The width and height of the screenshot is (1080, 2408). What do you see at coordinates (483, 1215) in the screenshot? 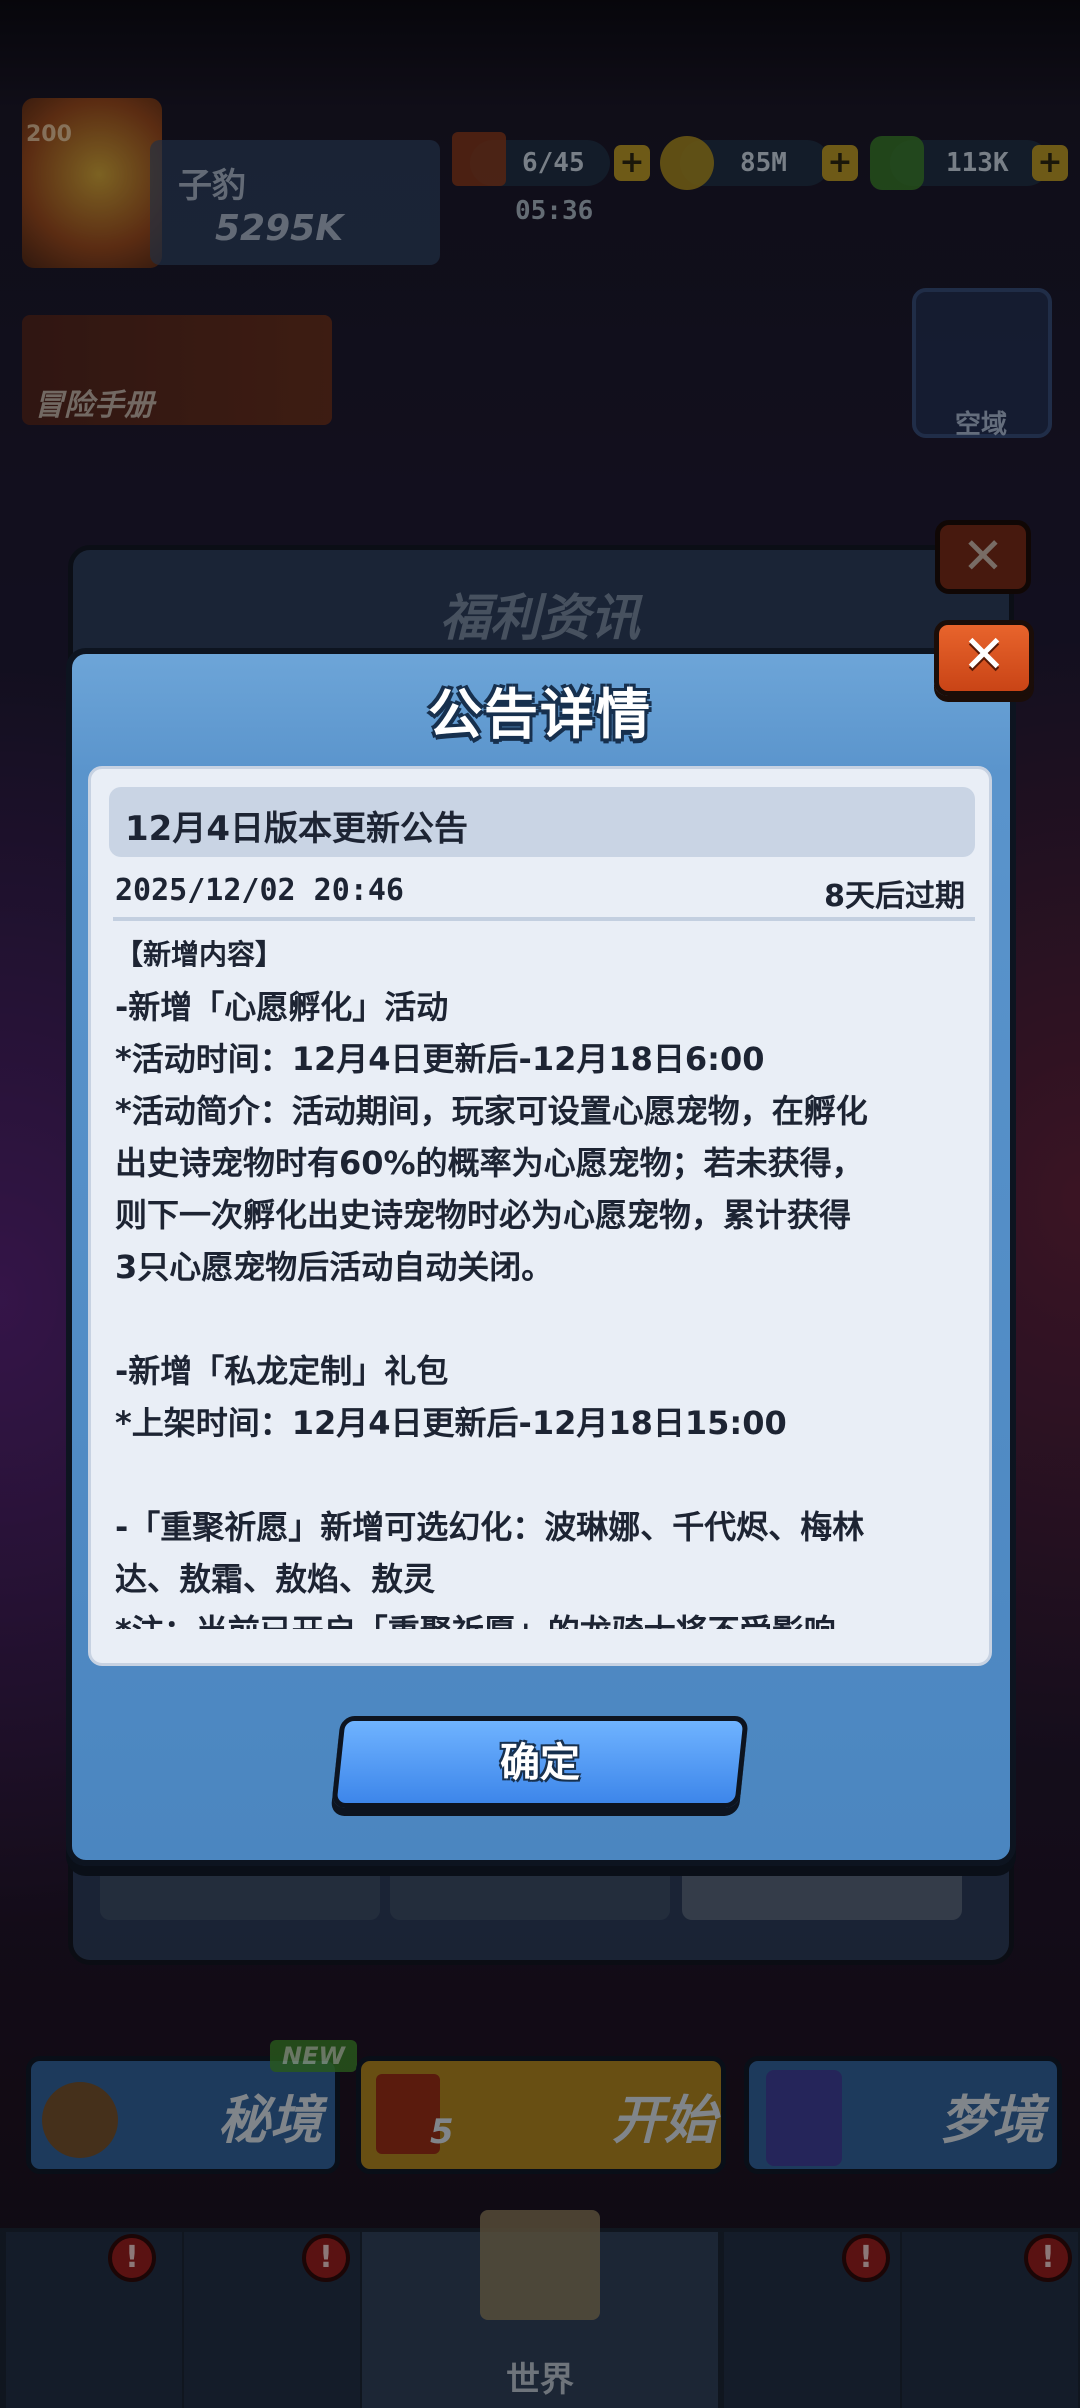
I see `notice-line: 则下一次孵化出史诗宠物时必为心愿宠物，累计获得` at bounding box center [483, 1215].